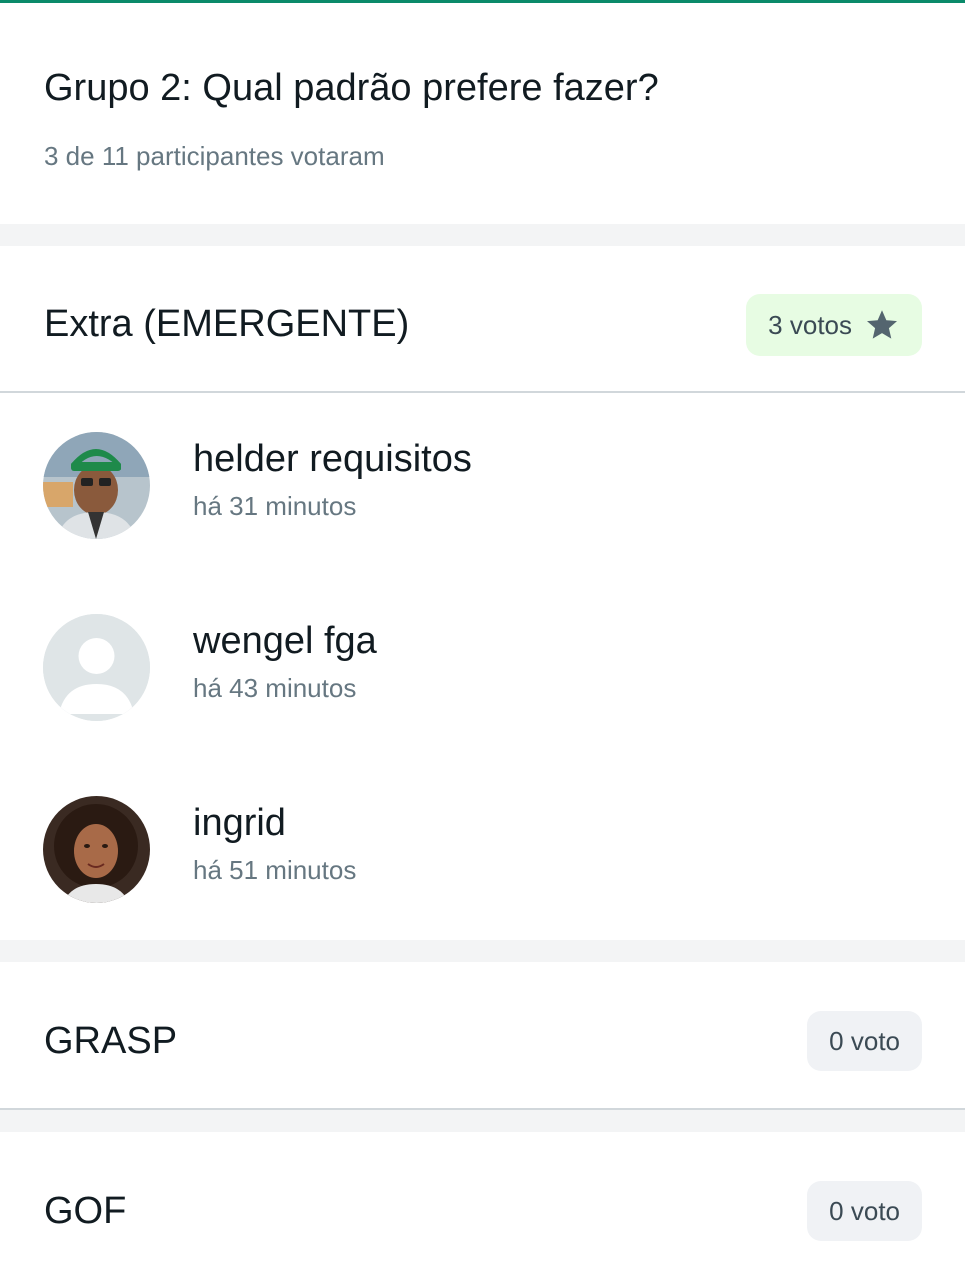 The image size is (965, 1280). Describe the element at coordinates (214, 156) in the screenshot. I see `poll-participation-summary: 3 de 11 participantes votaram` at that location.